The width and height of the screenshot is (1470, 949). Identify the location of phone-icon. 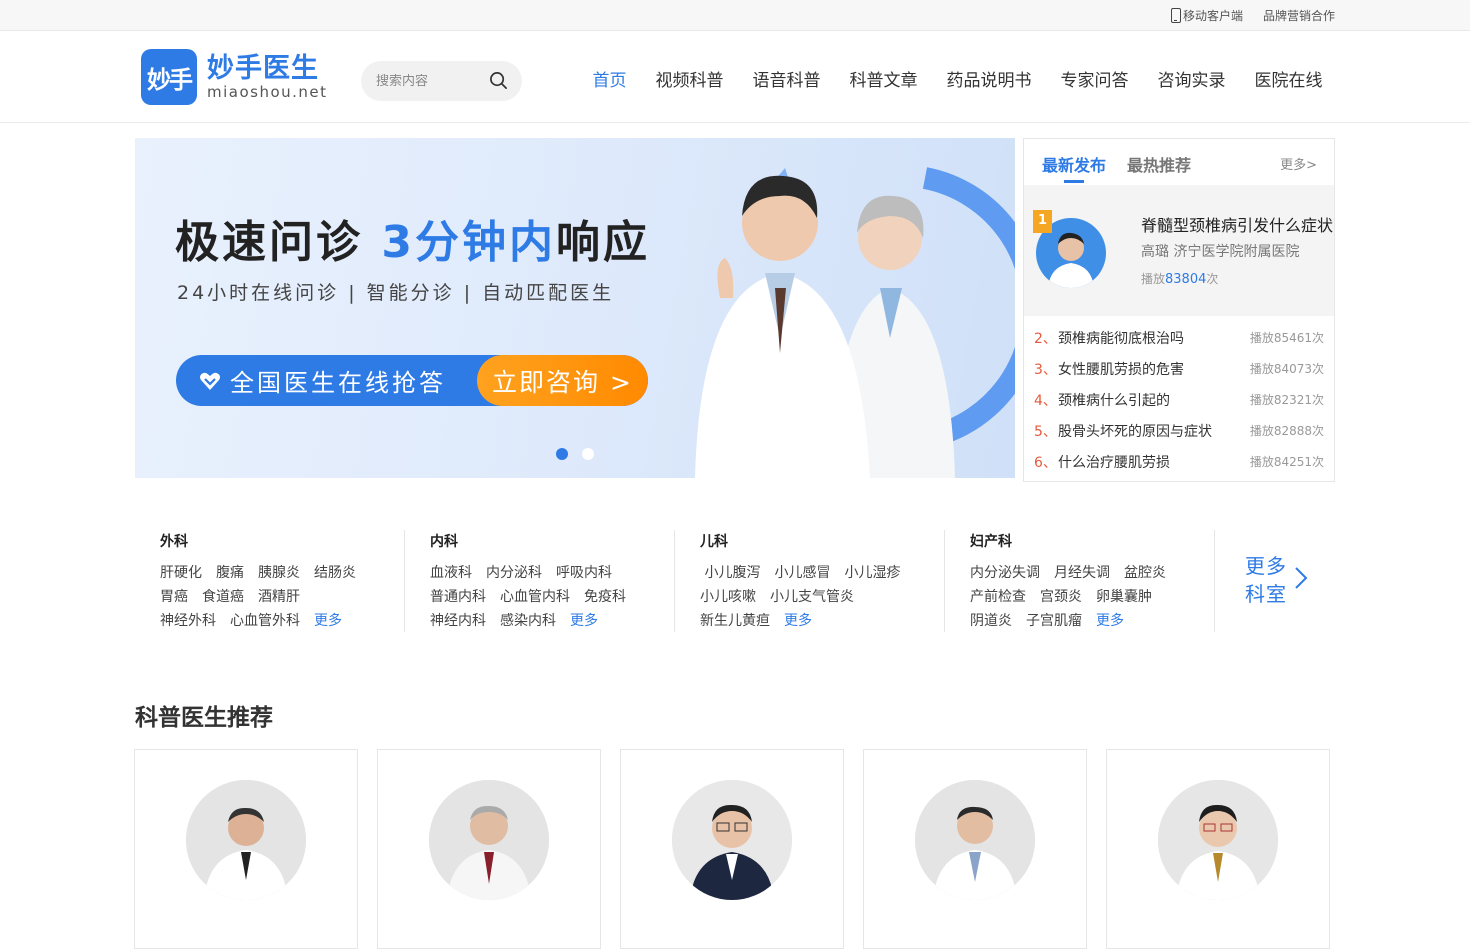
(1175, 15).